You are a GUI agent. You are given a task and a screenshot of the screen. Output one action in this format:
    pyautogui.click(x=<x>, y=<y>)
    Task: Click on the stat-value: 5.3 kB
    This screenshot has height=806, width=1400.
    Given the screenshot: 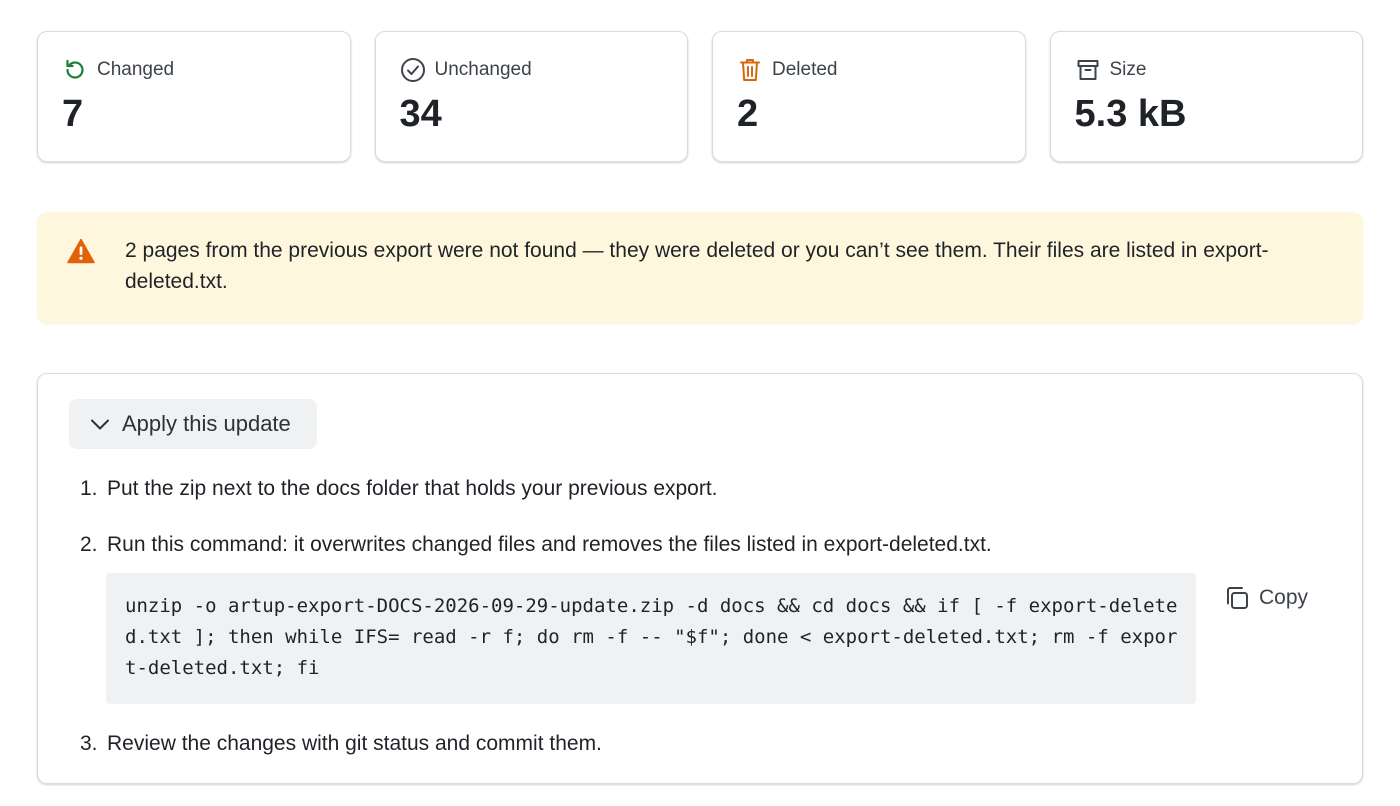 What is the action you would take?
    pyautogui.click(x=1130, y=114)
    